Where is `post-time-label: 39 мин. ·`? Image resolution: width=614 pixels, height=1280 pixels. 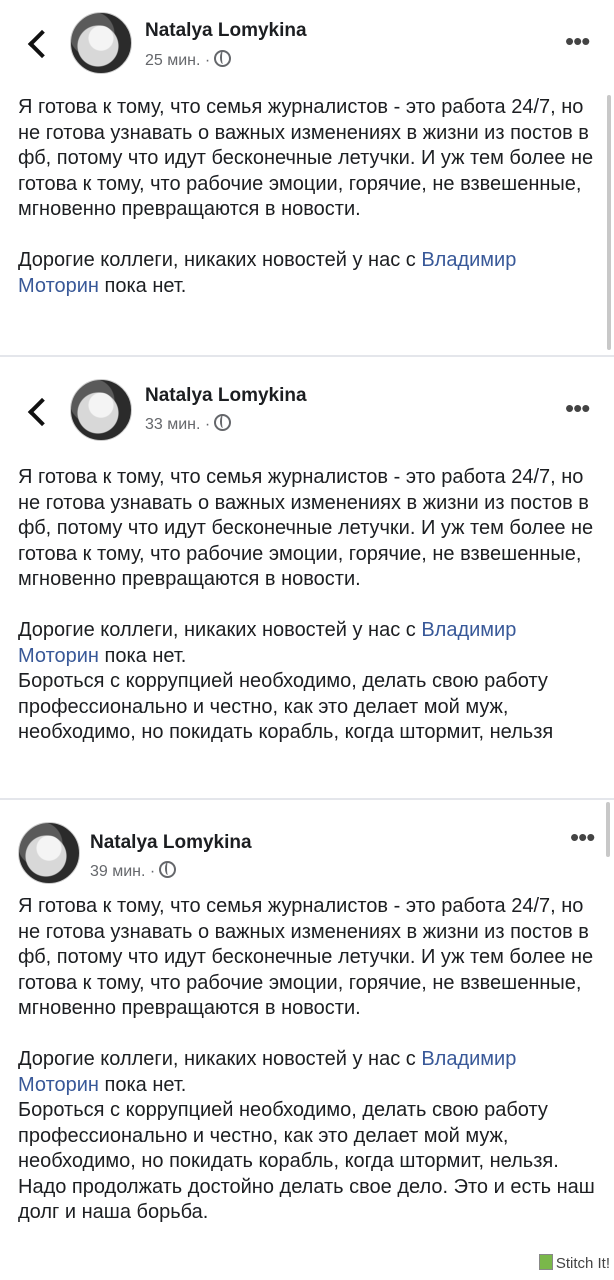 post-time-label: 39 мин. · is located at coordinates (123, 871).